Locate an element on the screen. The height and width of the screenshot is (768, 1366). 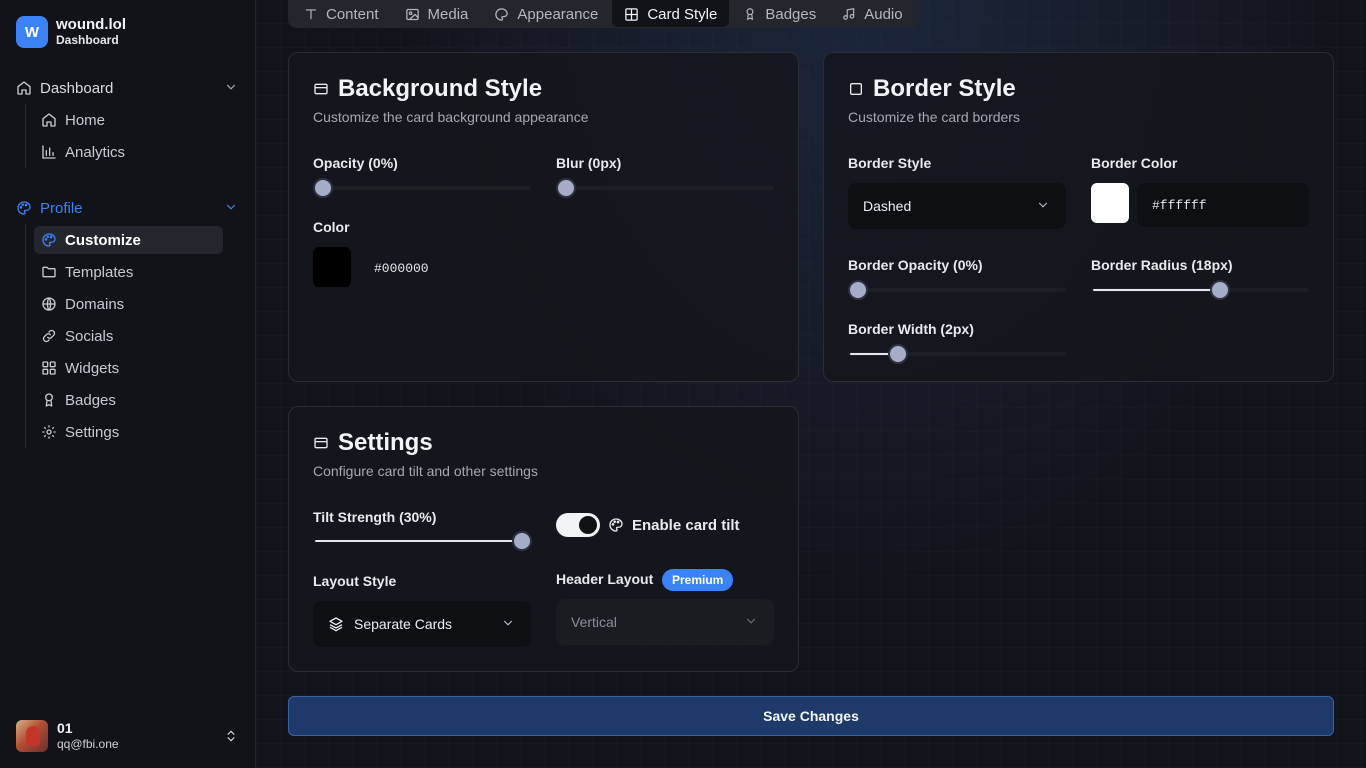
border-opacity-label: Border Opacity (0%) is located at coordinates (915, 265).